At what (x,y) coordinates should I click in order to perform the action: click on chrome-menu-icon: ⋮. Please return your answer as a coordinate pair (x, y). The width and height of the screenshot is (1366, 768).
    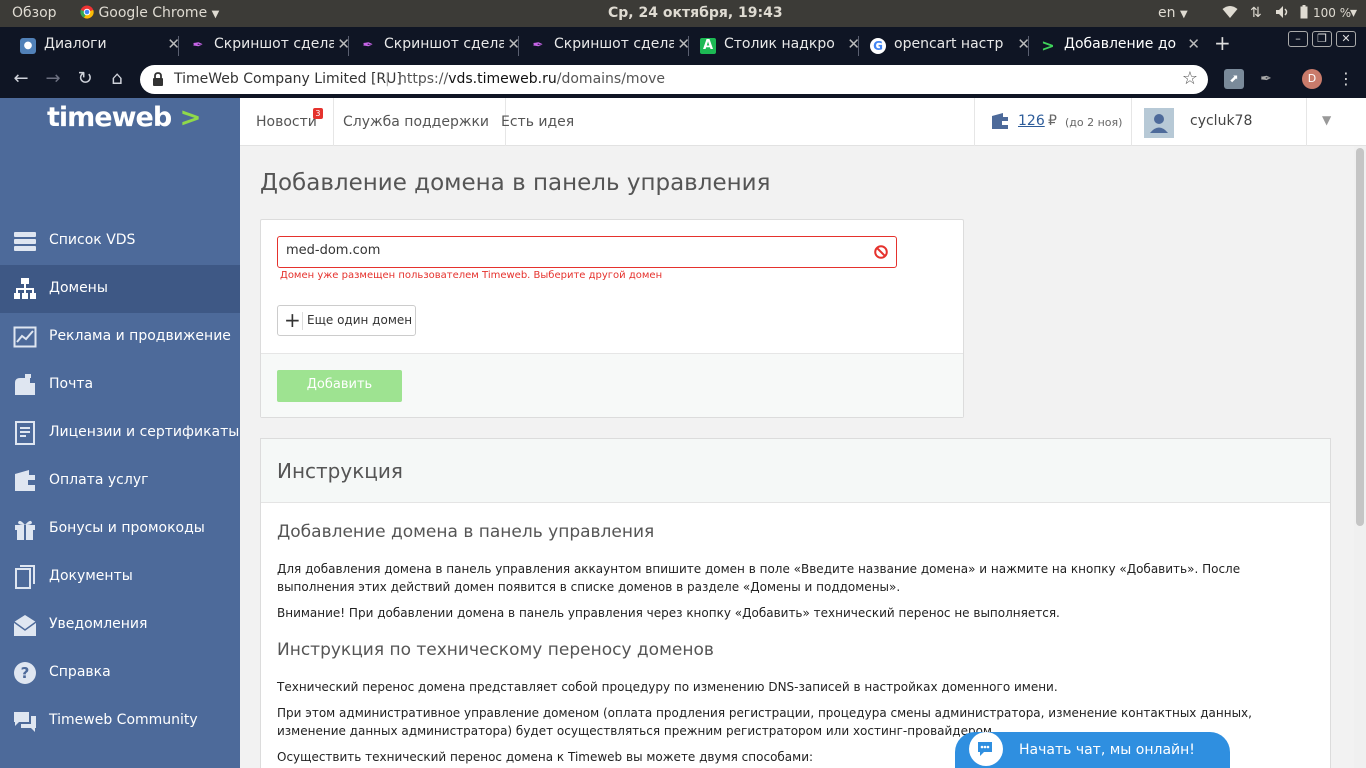
    Looking at the image, I should click on (1346, 79).